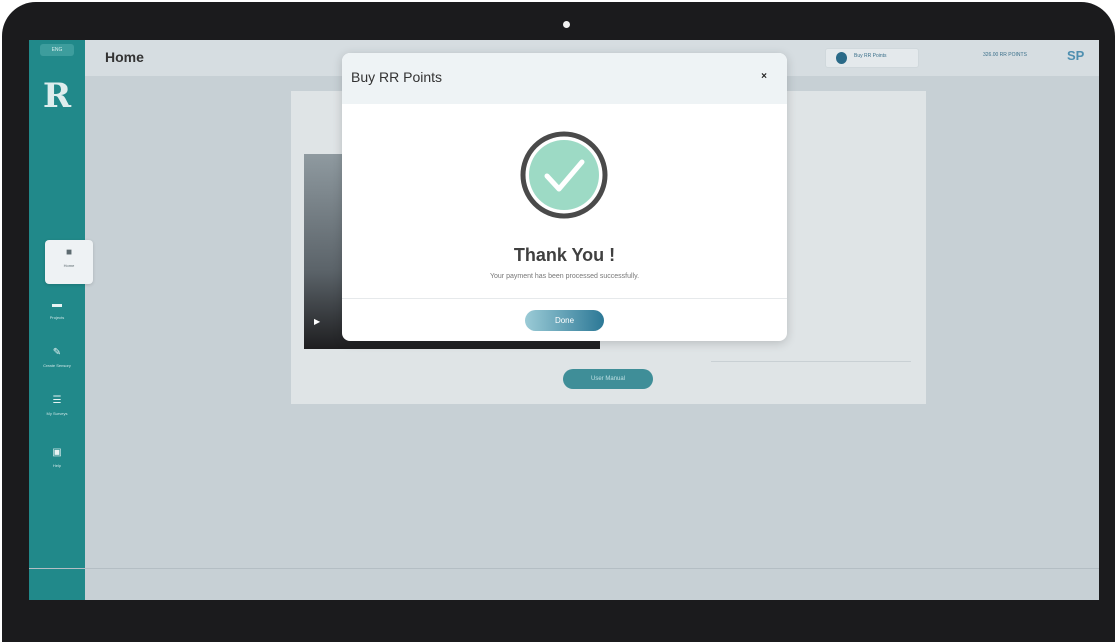  Describe the element at coordinates (1005, 55) in the screenshot. I see `points-balance: 326.00 RR POINTS` at that location.